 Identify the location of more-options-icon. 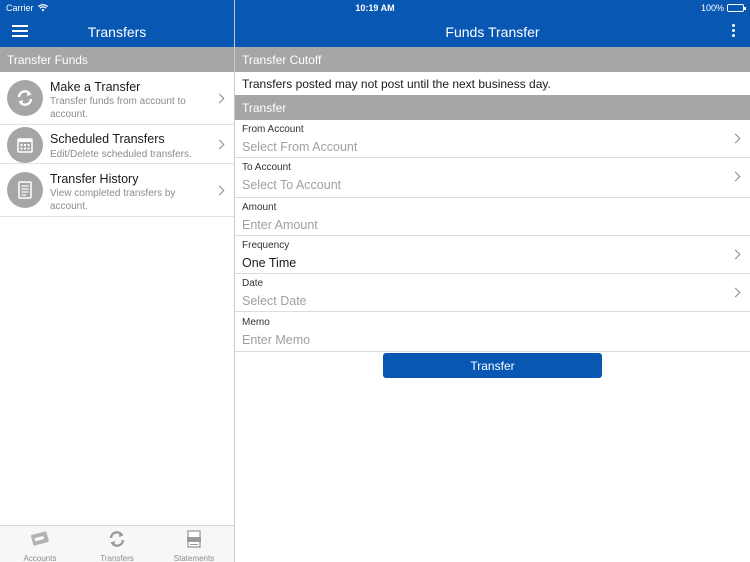
(734, 31).